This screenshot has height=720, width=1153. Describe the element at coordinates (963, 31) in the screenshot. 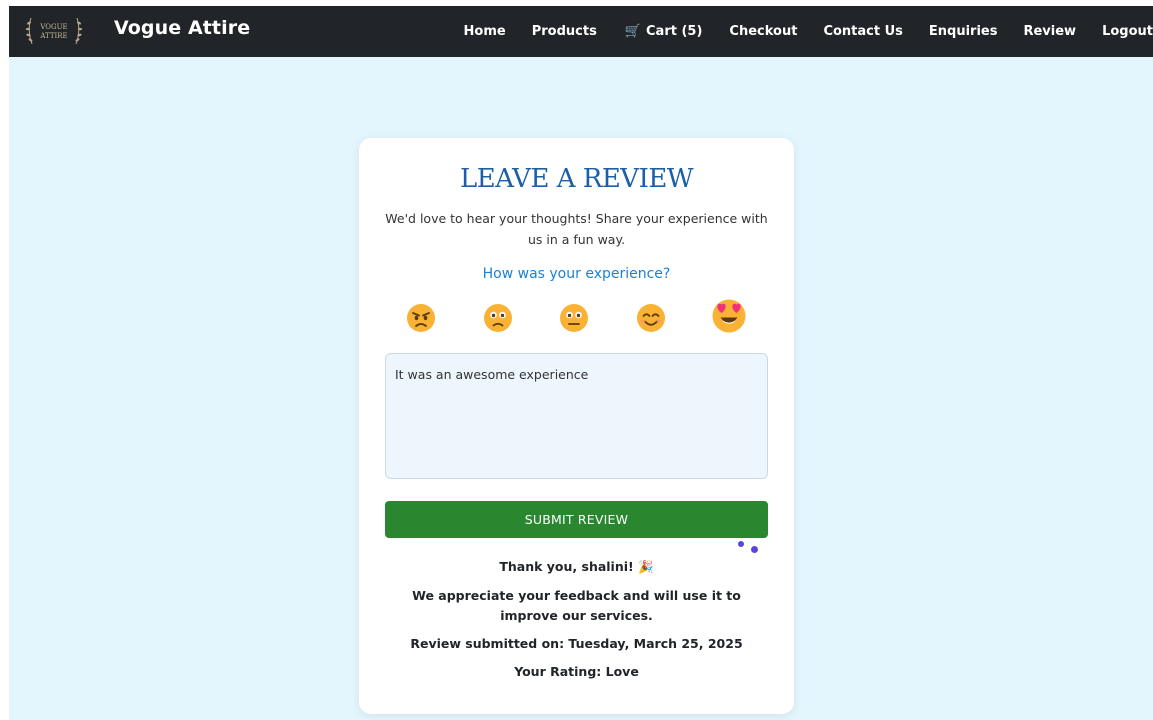

I see `nav-enquiries: Enquiries` at that location.